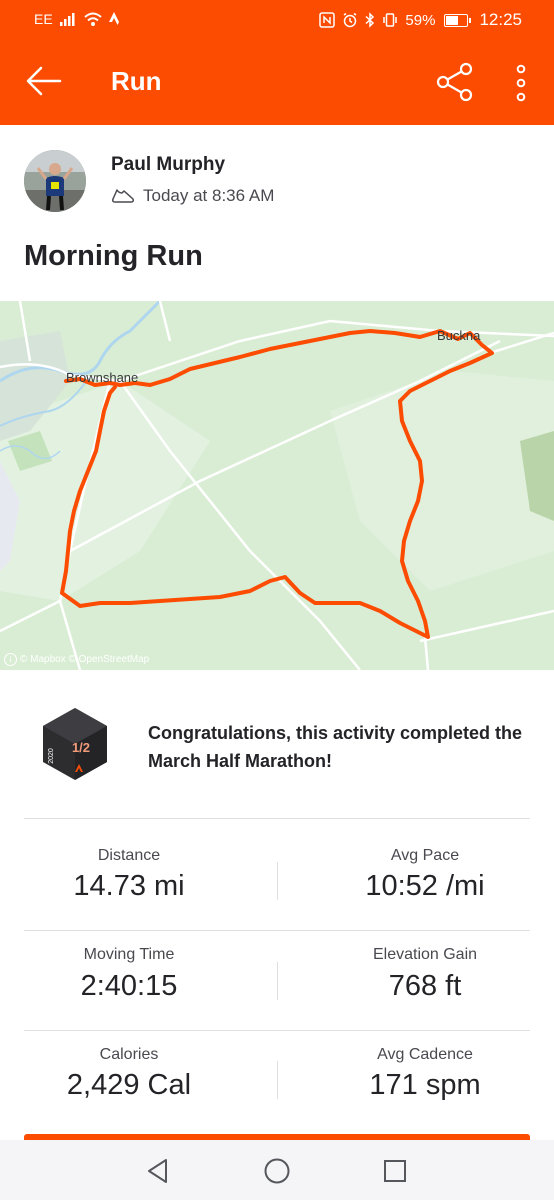 This screenshot has height=1200, width=554. What do you see at coordinates (129, 855) in the screenshot?
I see `stat-label-distance: Distance` at bounding box center [129, 855].